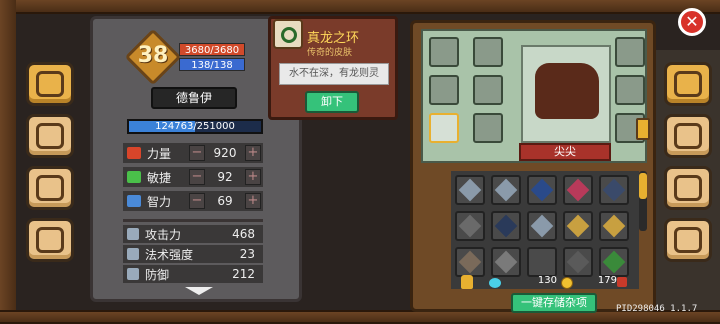 The width and height of the screenshot is (720, 324). Describe the element at coordinates (253, 177) in the screenshot. I see `agility-plus-button: +` at that location.